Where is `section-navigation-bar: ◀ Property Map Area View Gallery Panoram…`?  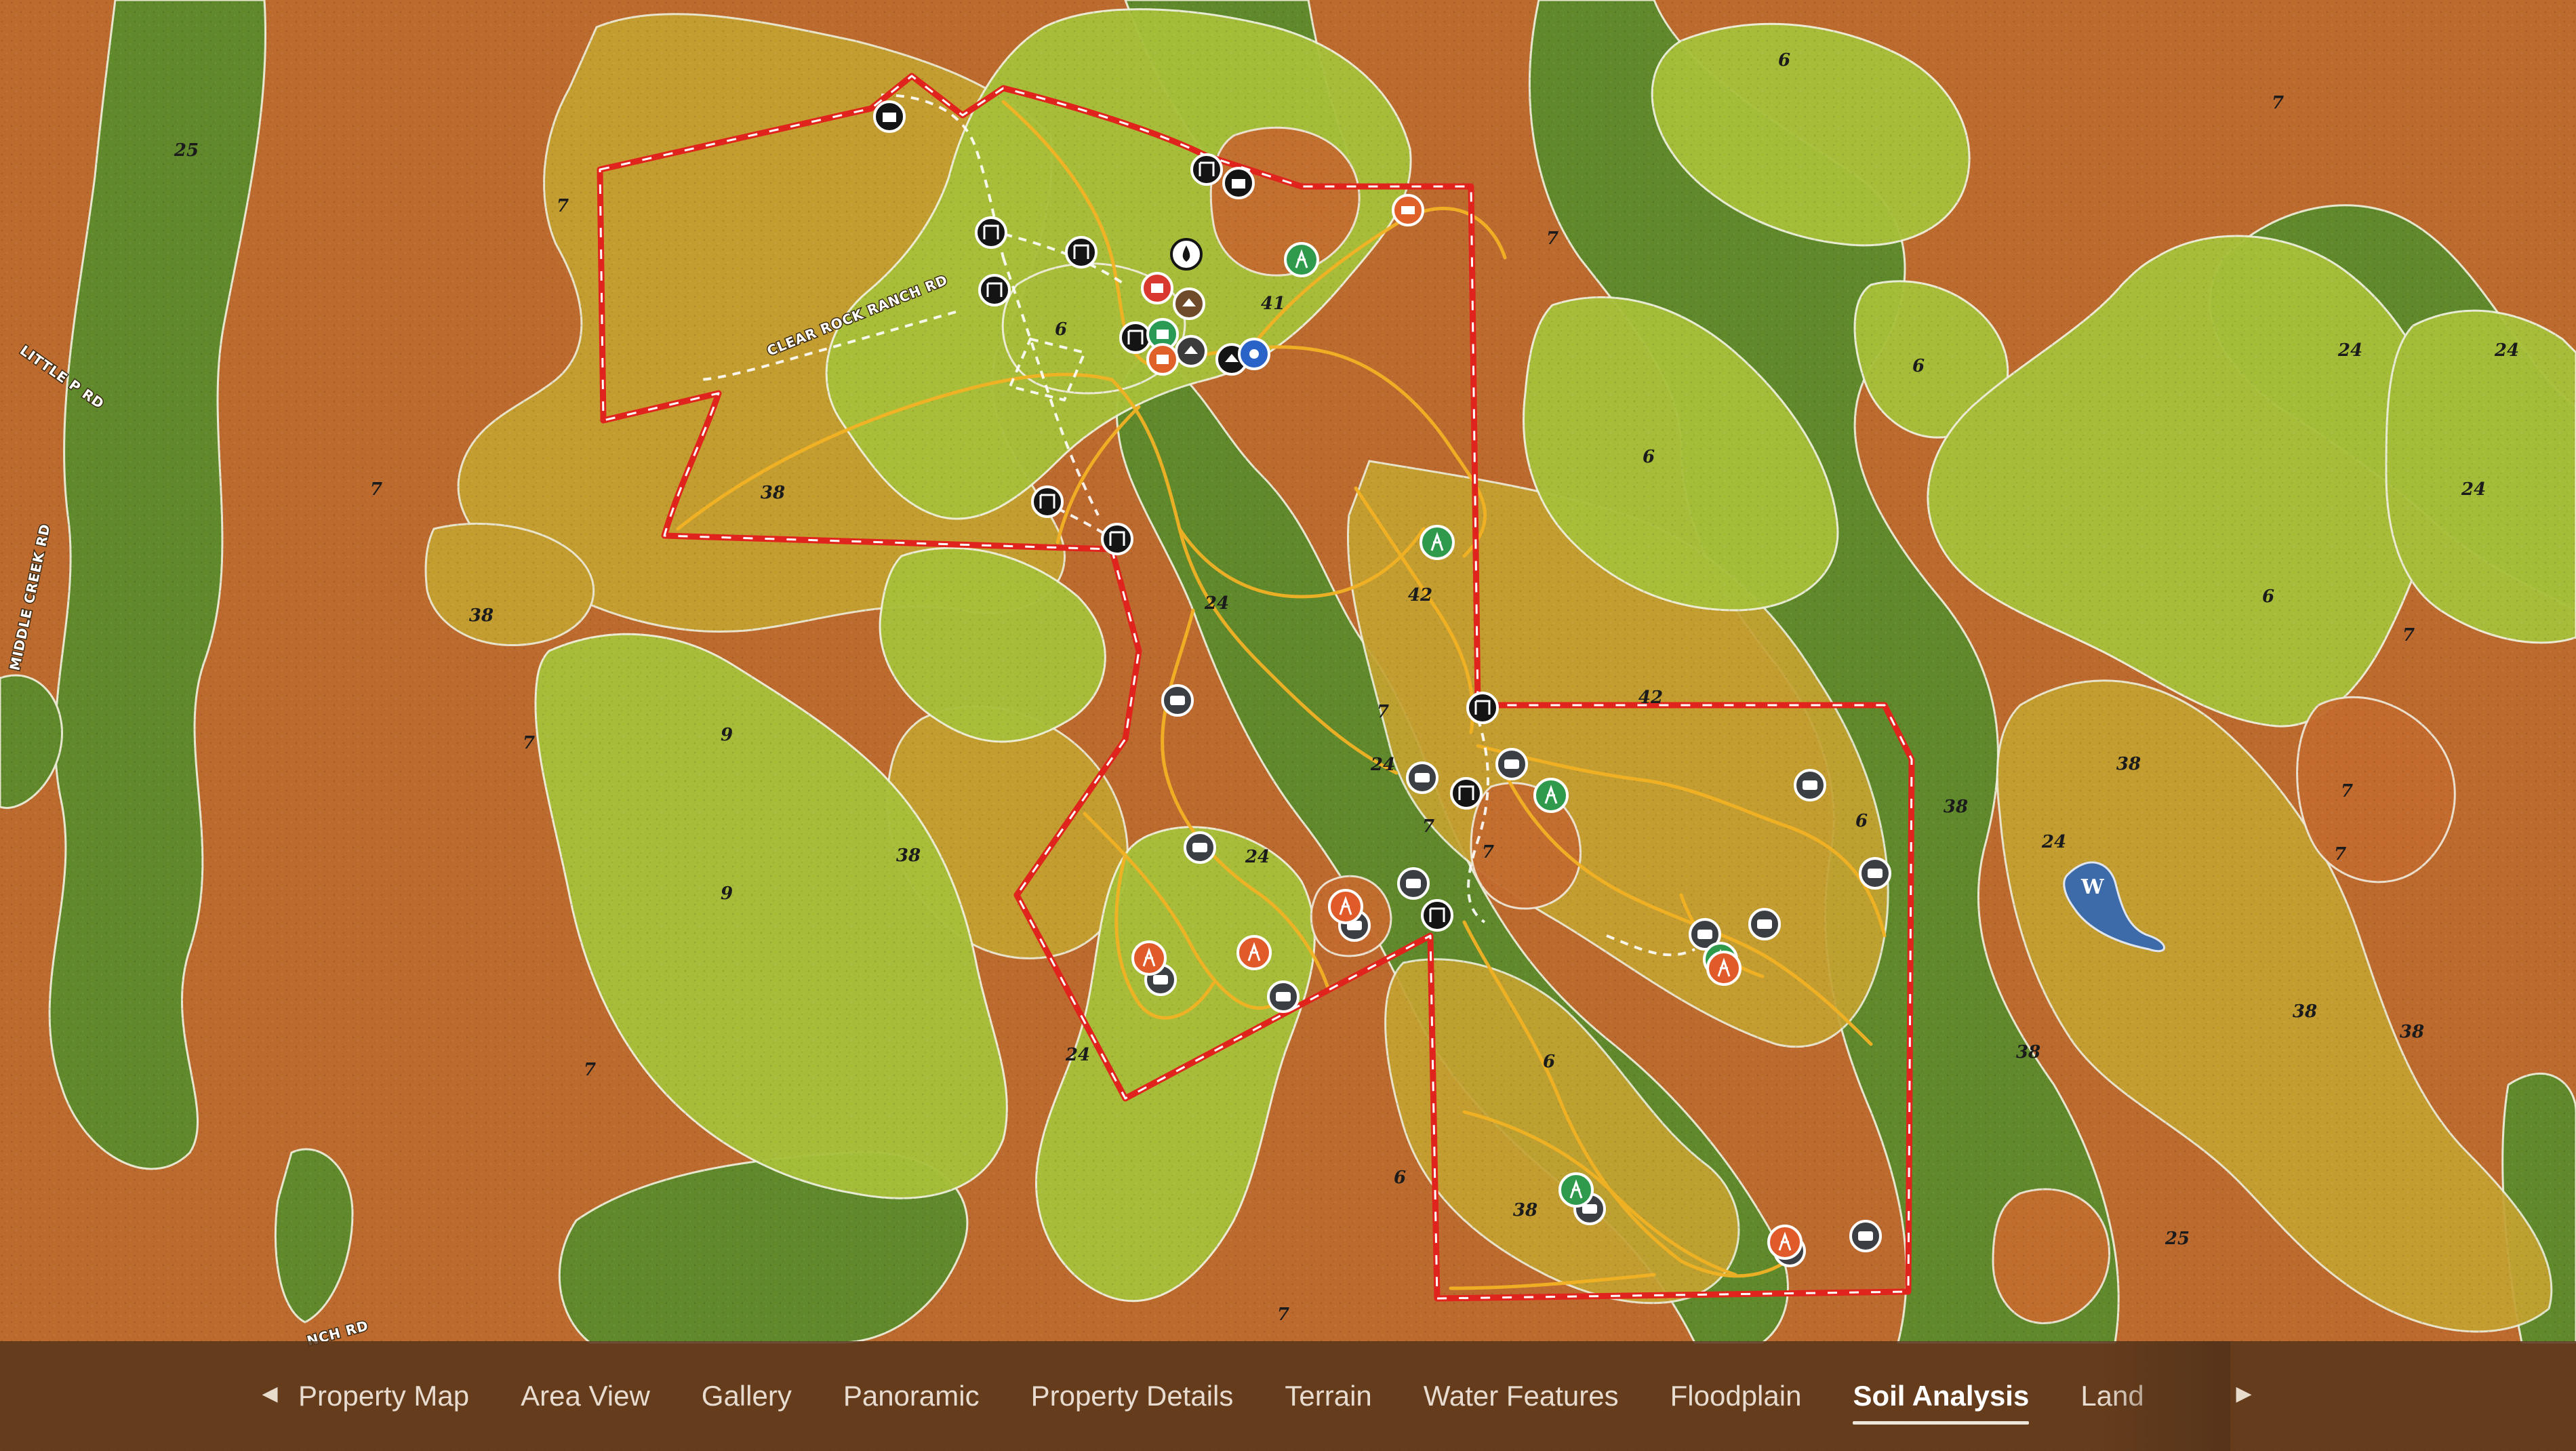
section-navigation-bar: ◀ Property Map Area View Gallery Panoram… is located at coordinates (1288, 1396).